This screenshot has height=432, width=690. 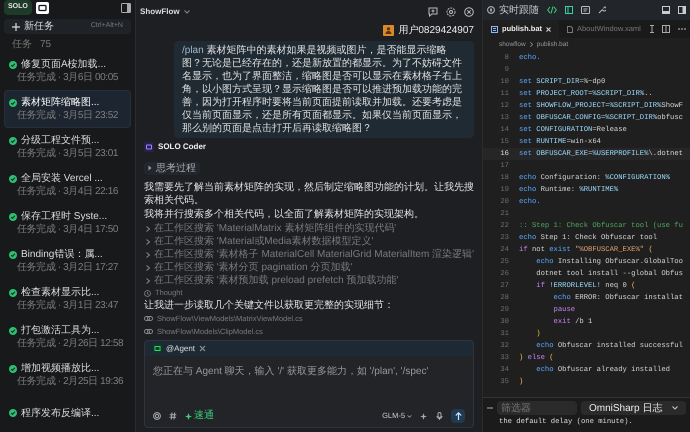 I want to click on task-status: 任务完成 · 2月26日 12:58, so click(x=70, y=343).